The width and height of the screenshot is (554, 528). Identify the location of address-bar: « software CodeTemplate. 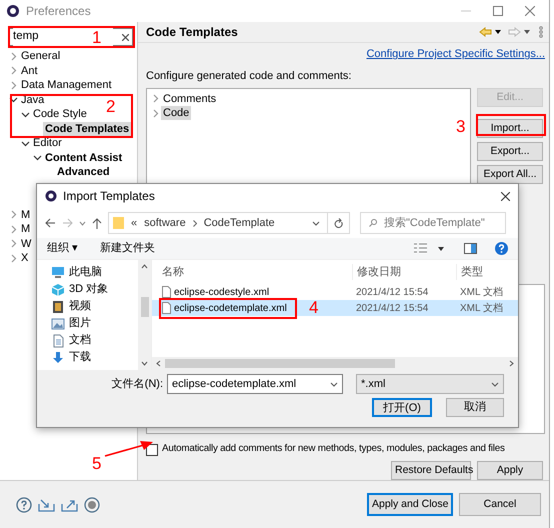
(229, 223).